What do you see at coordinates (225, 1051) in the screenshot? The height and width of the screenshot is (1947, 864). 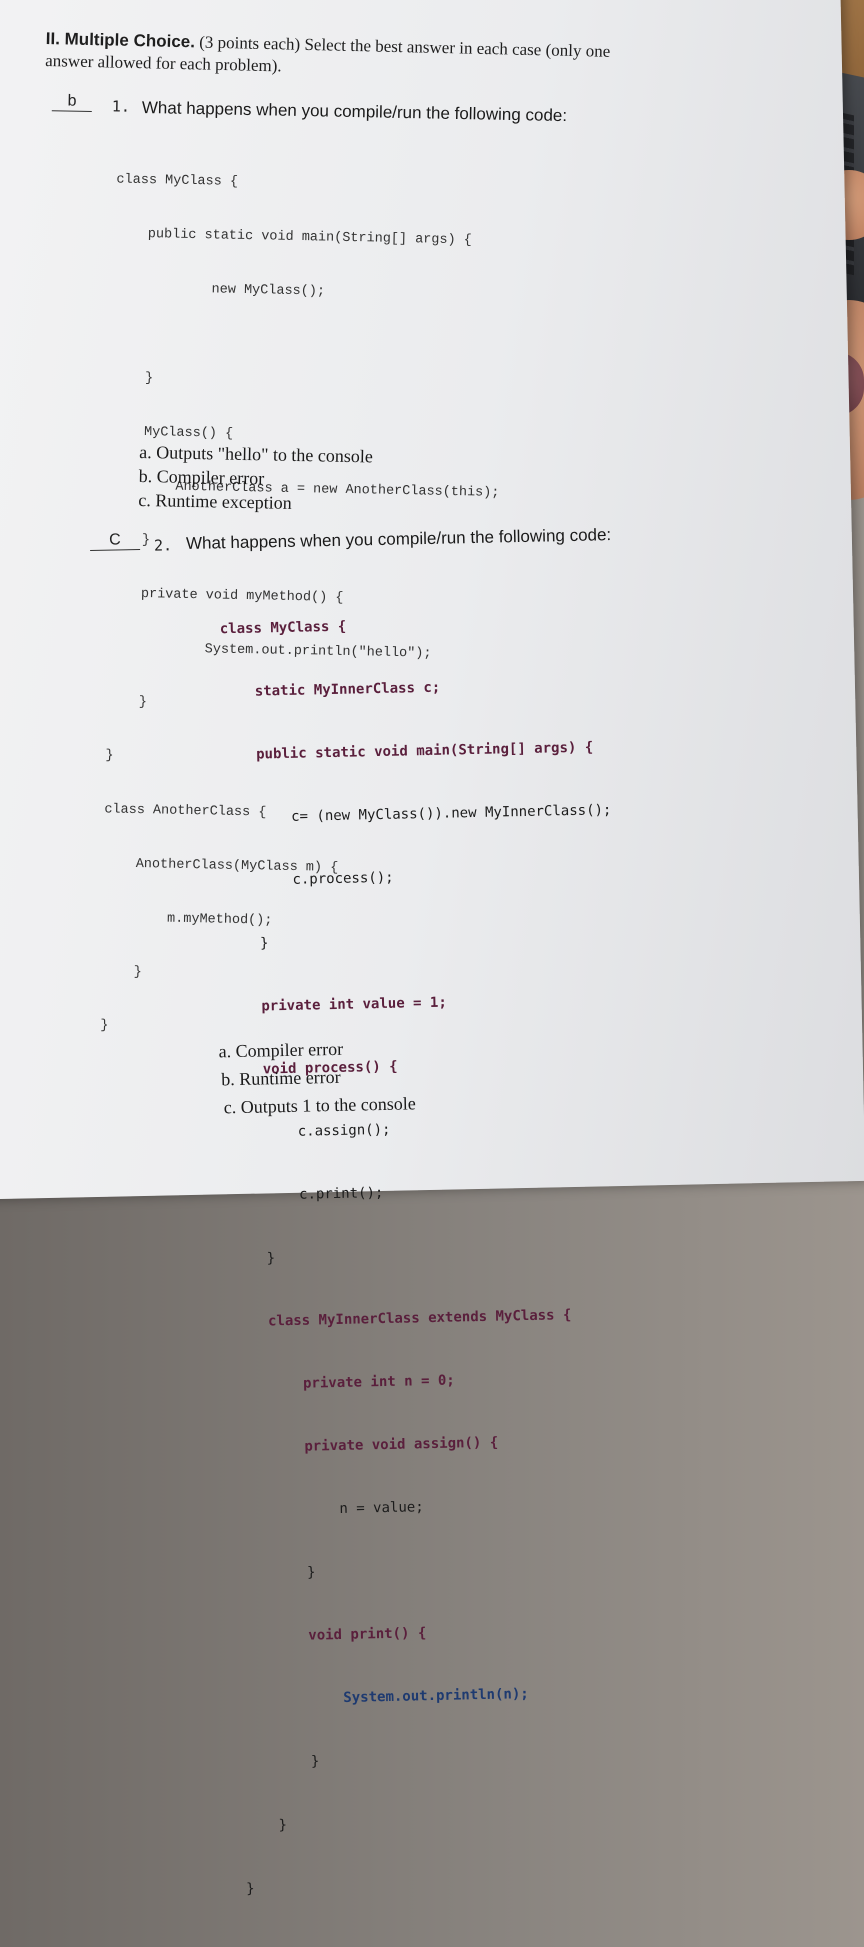 I see `option-letter: a.` at bounding box center [225, 1051].